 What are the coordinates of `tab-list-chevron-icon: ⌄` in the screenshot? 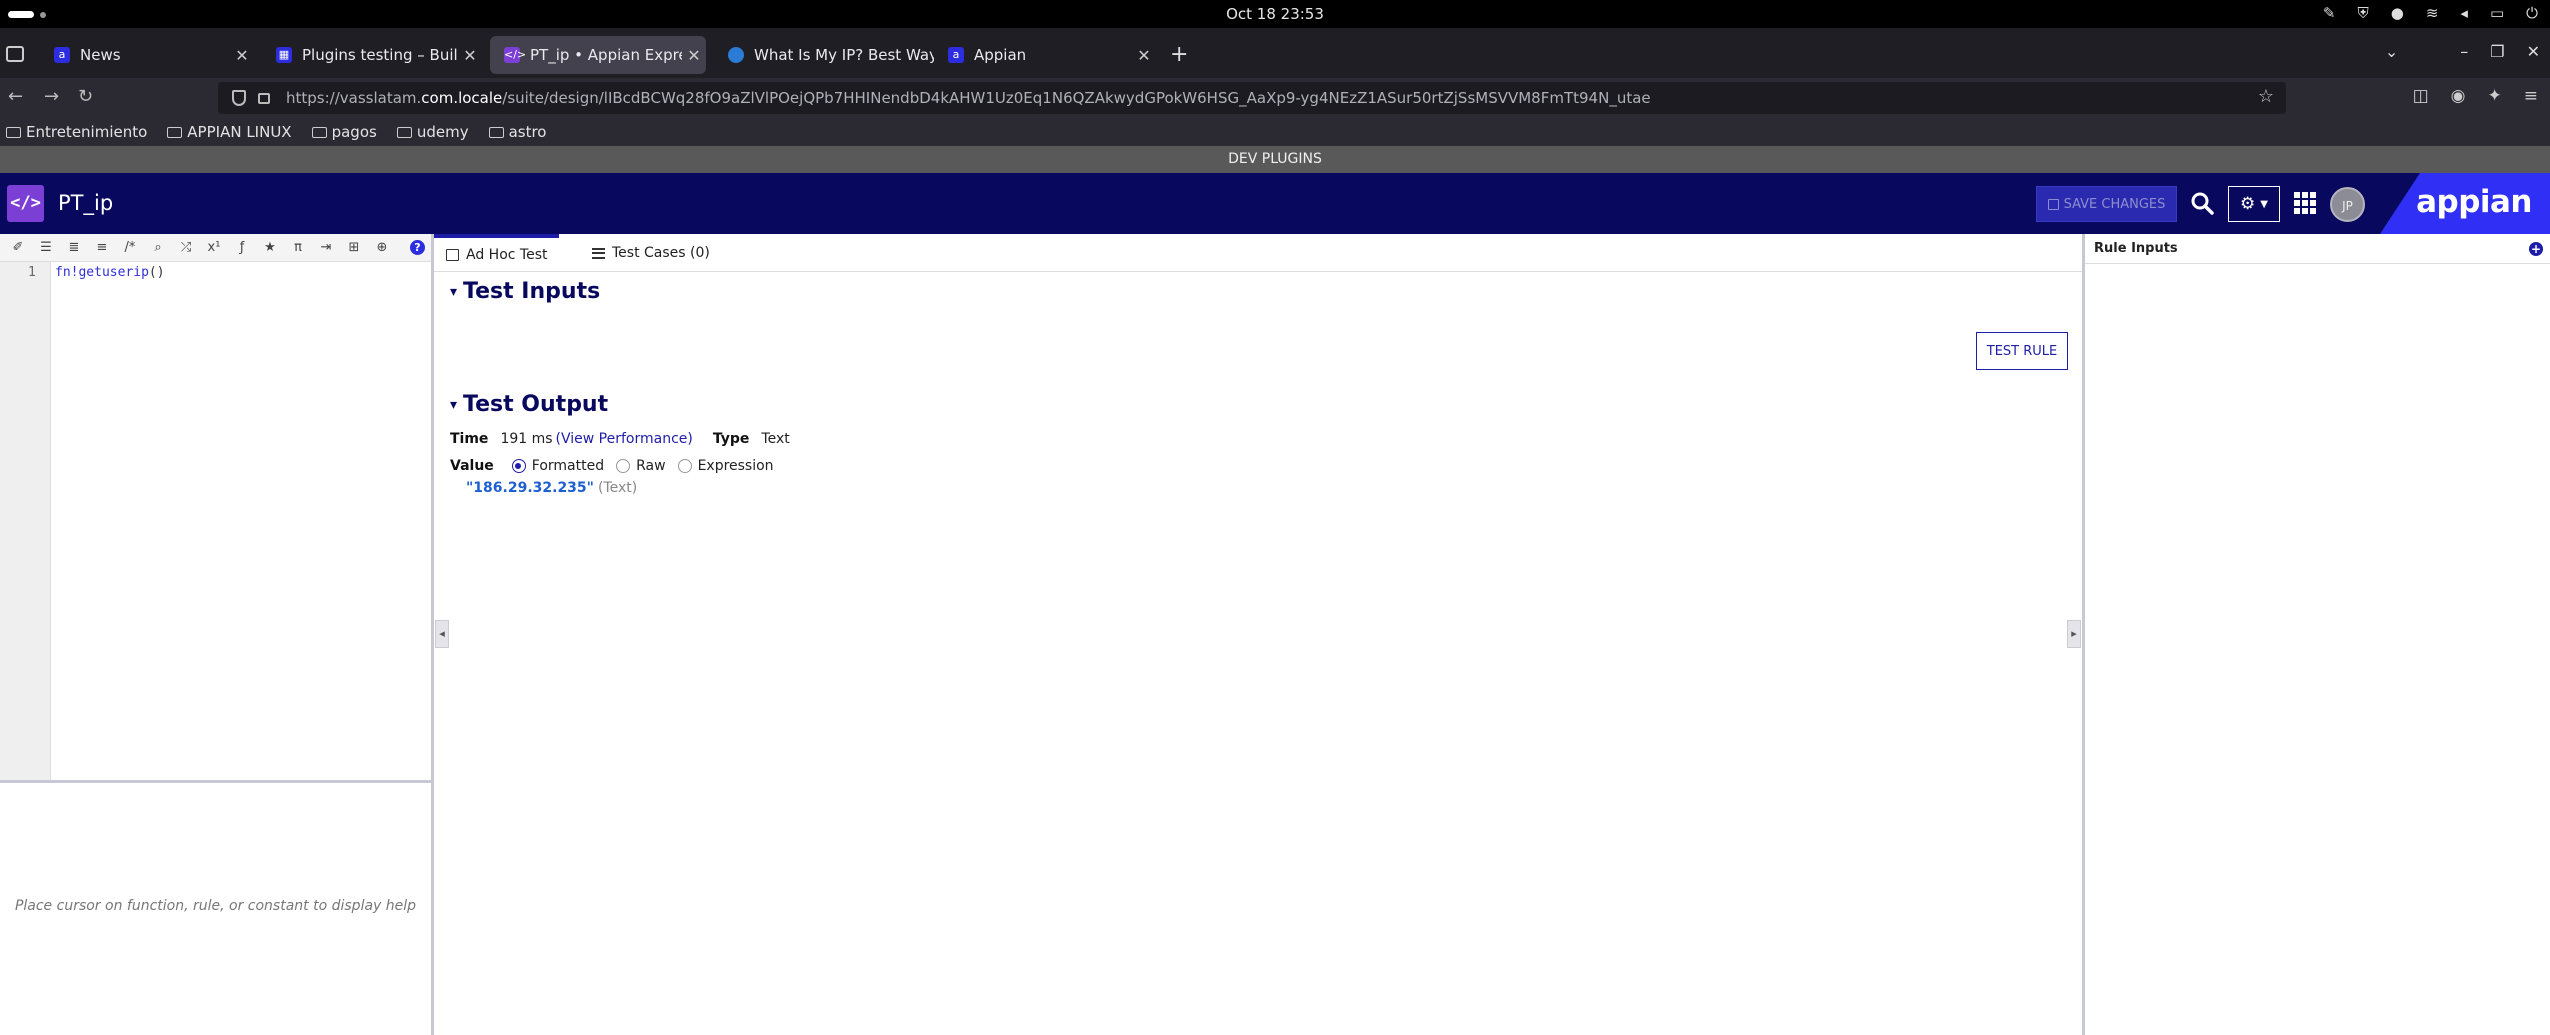 It's located at (2391, 51).